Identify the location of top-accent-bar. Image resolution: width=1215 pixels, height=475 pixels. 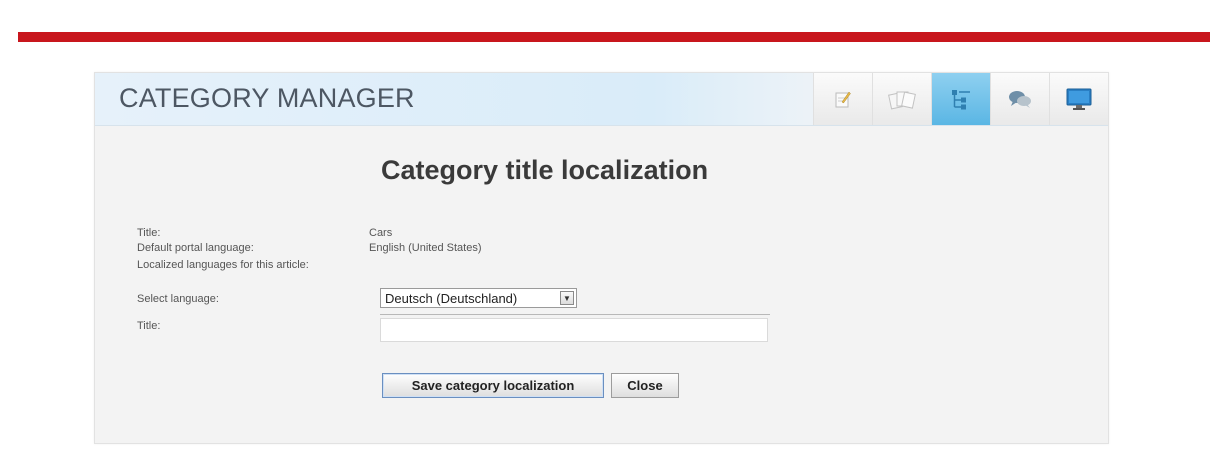
(614, 37).